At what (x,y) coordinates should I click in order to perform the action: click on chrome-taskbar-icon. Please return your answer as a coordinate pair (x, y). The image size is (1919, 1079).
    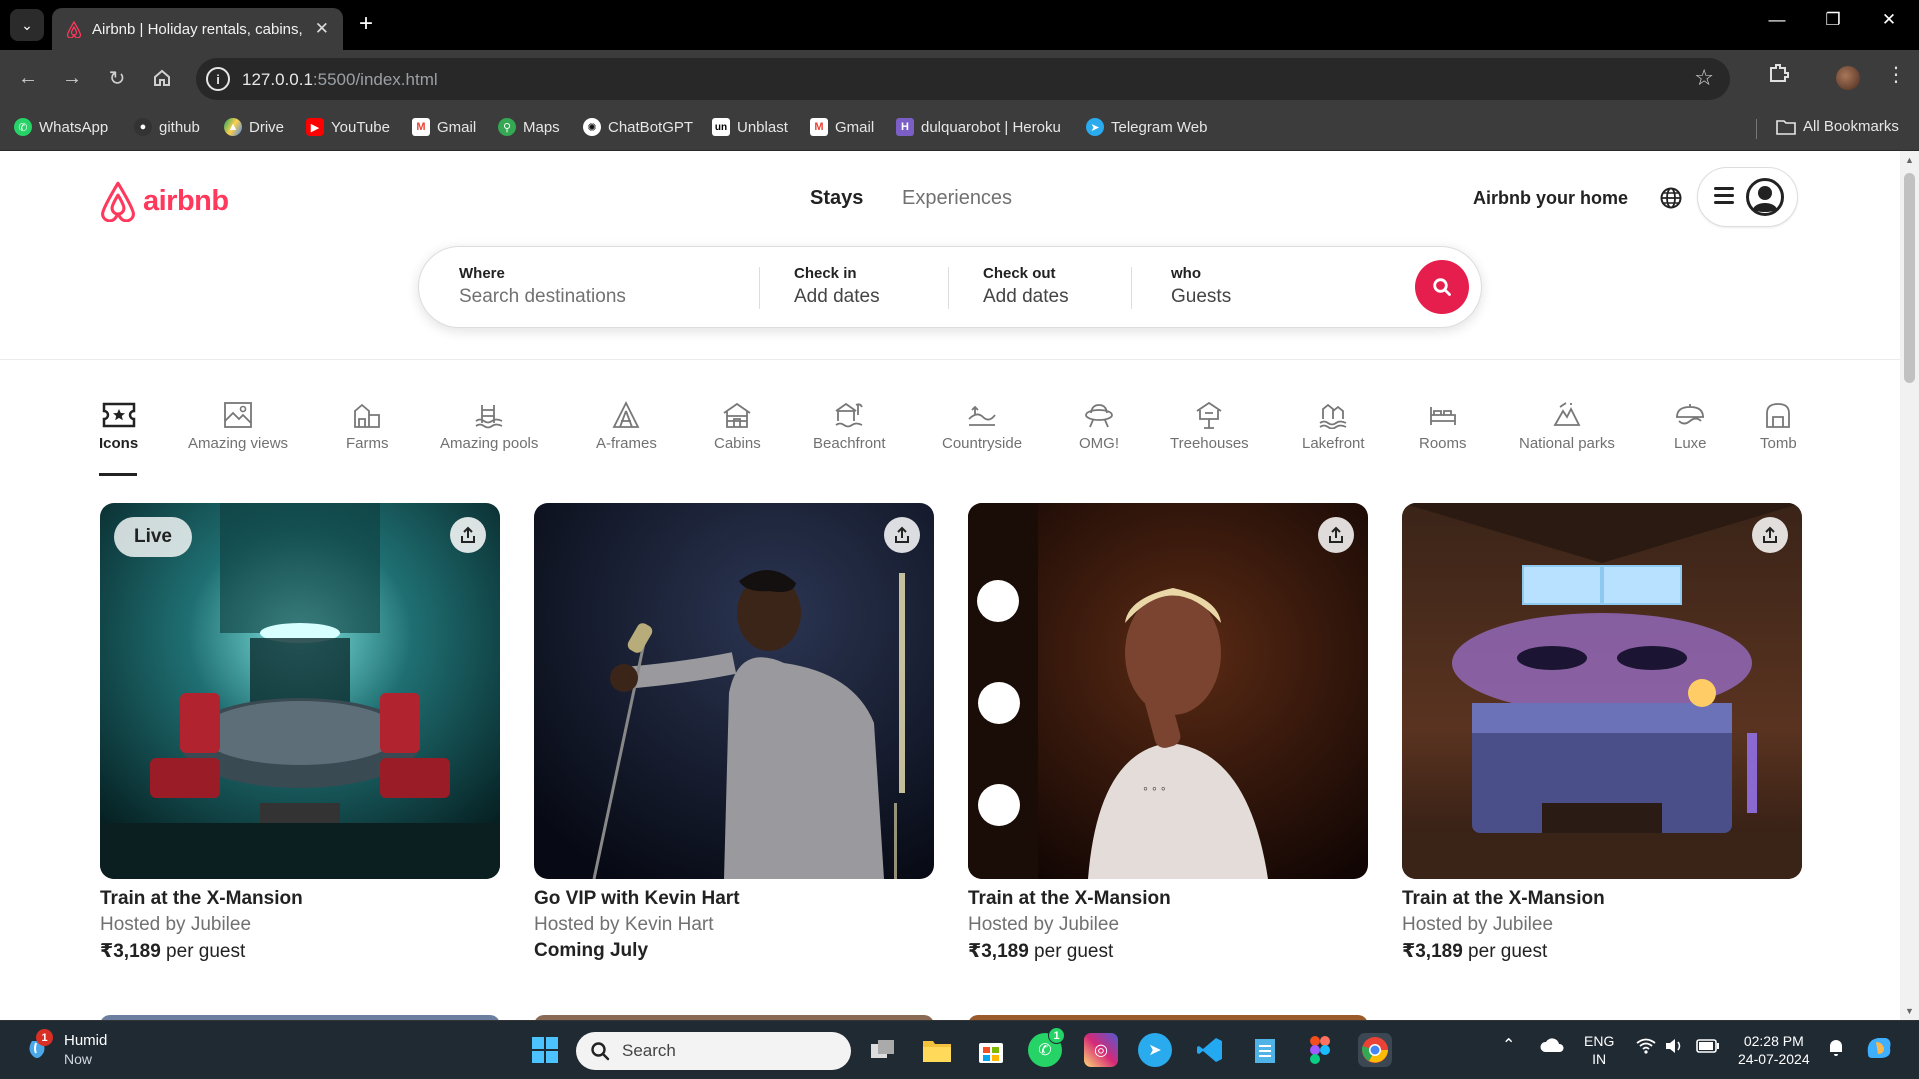
    Looking at the image, I should click on (1375, 1050).